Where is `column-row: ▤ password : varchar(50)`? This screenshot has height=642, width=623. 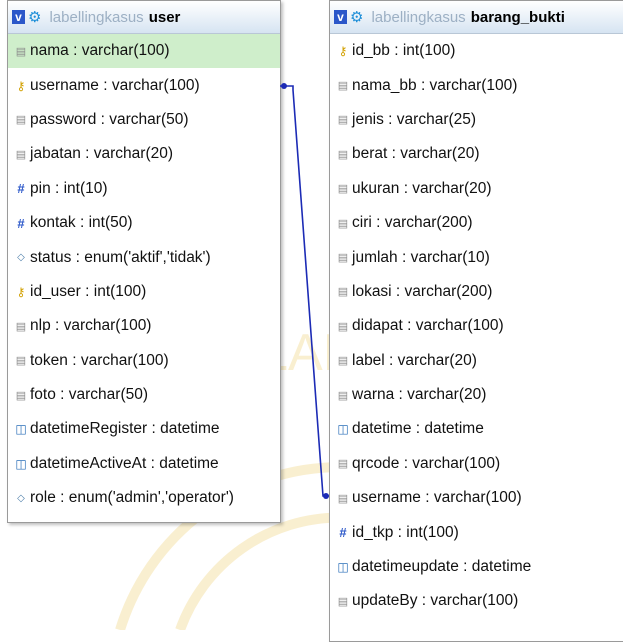
column-row: ▤ password : varchar(50) is located at coordinates (144, 120).